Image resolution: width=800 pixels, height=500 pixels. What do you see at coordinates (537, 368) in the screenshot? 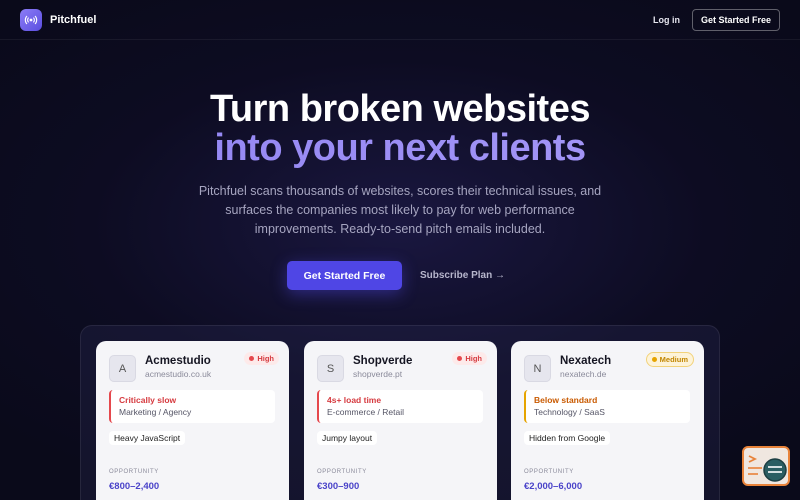
I see `company-avatar: N` at bounding box center [537, 368].